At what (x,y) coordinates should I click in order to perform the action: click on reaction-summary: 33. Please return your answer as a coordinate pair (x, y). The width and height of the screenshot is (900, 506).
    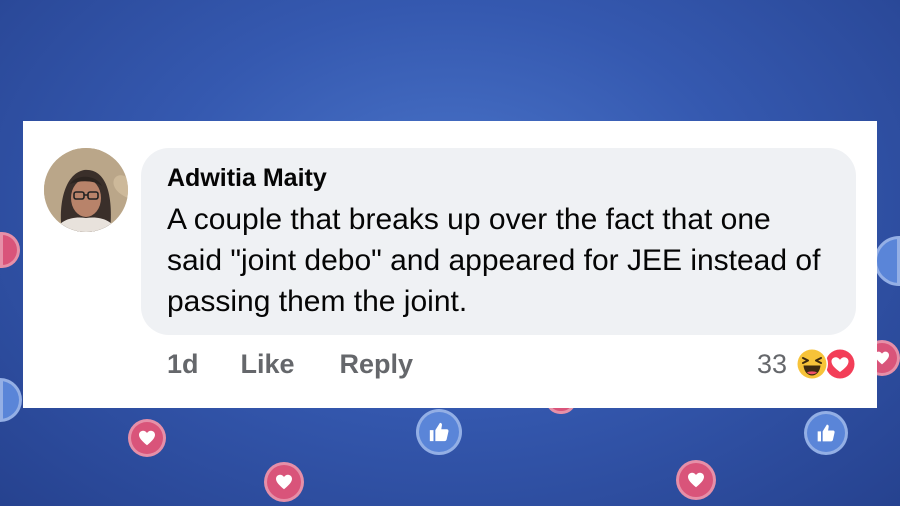
    Looking at the image, I should click on (807, 364).